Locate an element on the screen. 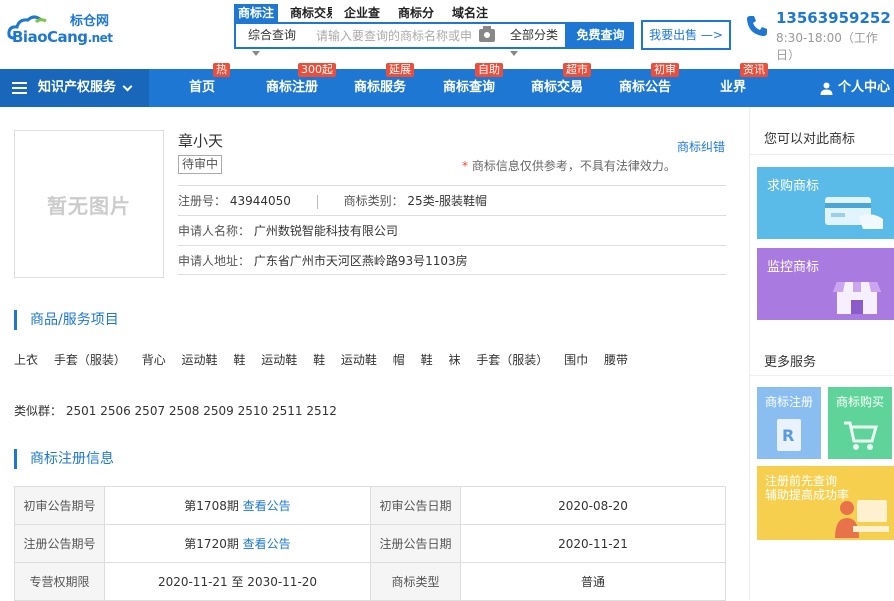 Image resolution: width=894 pixels, height=601 pixels. search-box: 综合查询 全部分类 is located at coordinates (400, 39).